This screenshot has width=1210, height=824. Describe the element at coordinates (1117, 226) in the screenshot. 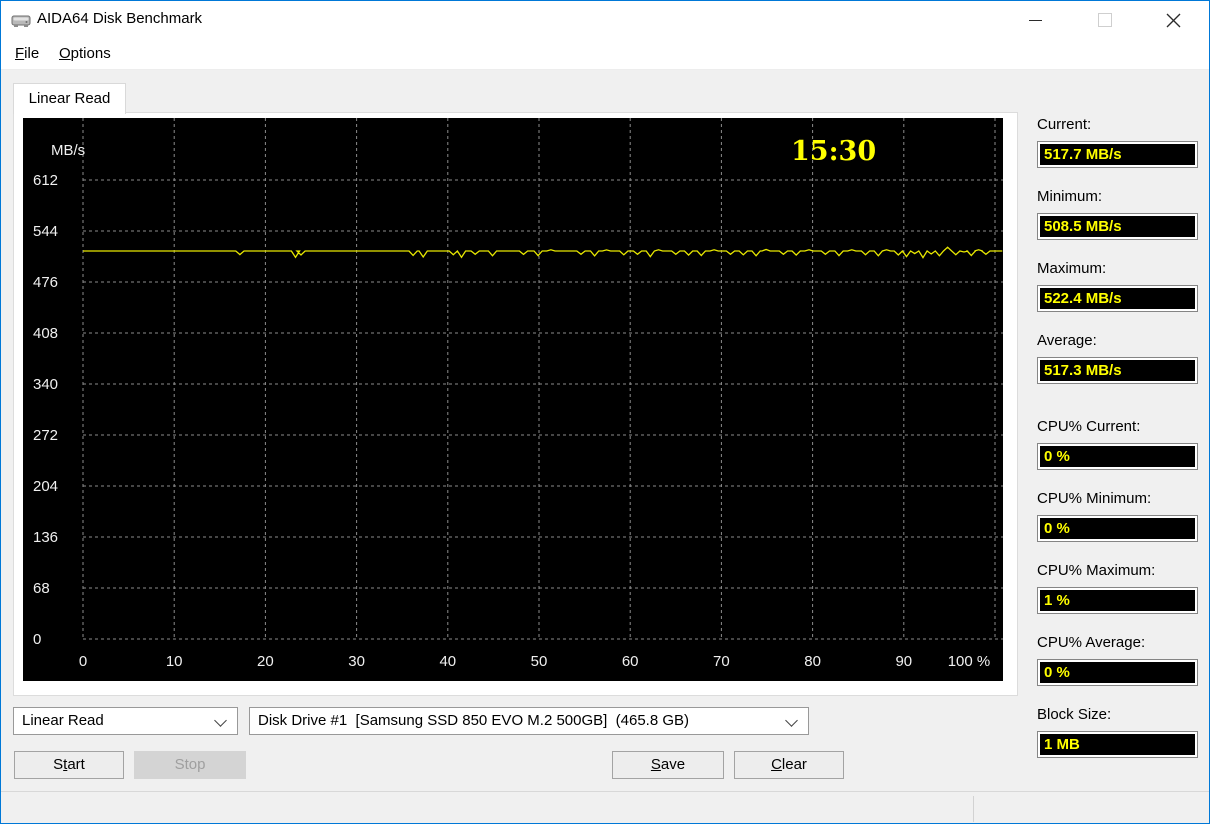

I see `stat-value-box: 508.5 MB/s` at that location.